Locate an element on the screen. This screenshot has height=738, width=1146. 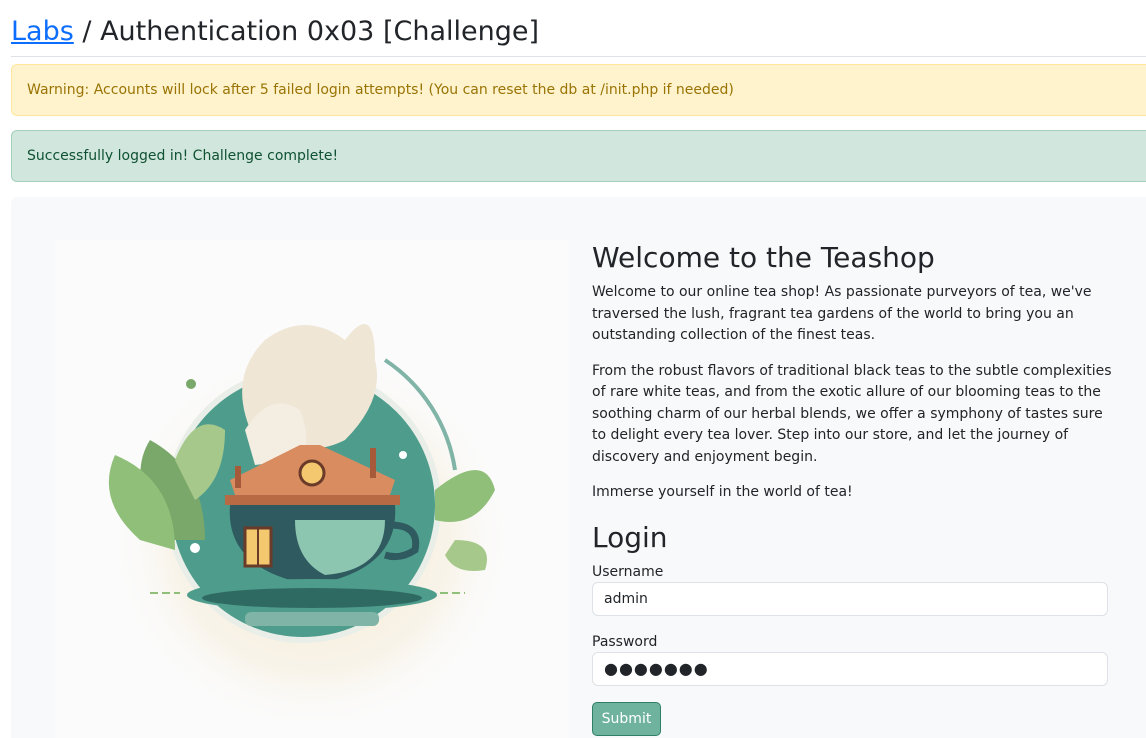
password-input: ●●●●●●● is located at coordinates (850, 668).